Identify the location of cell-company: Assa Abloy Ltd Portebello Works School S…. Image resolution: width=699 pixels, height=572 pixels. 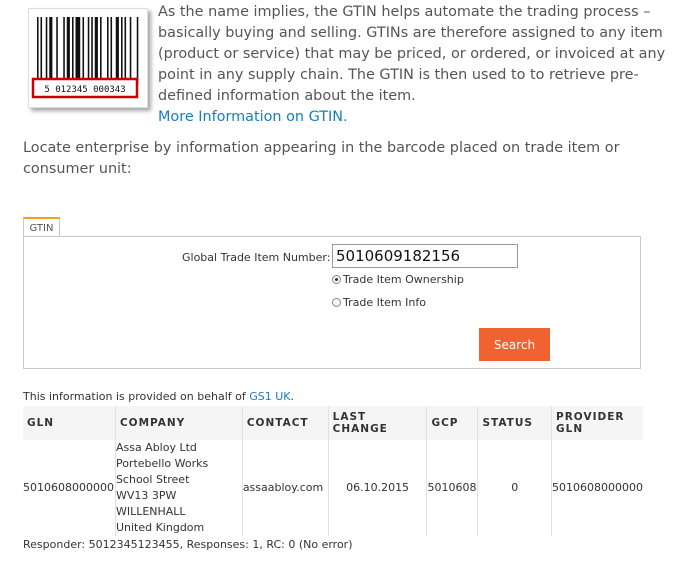
(179, 488).